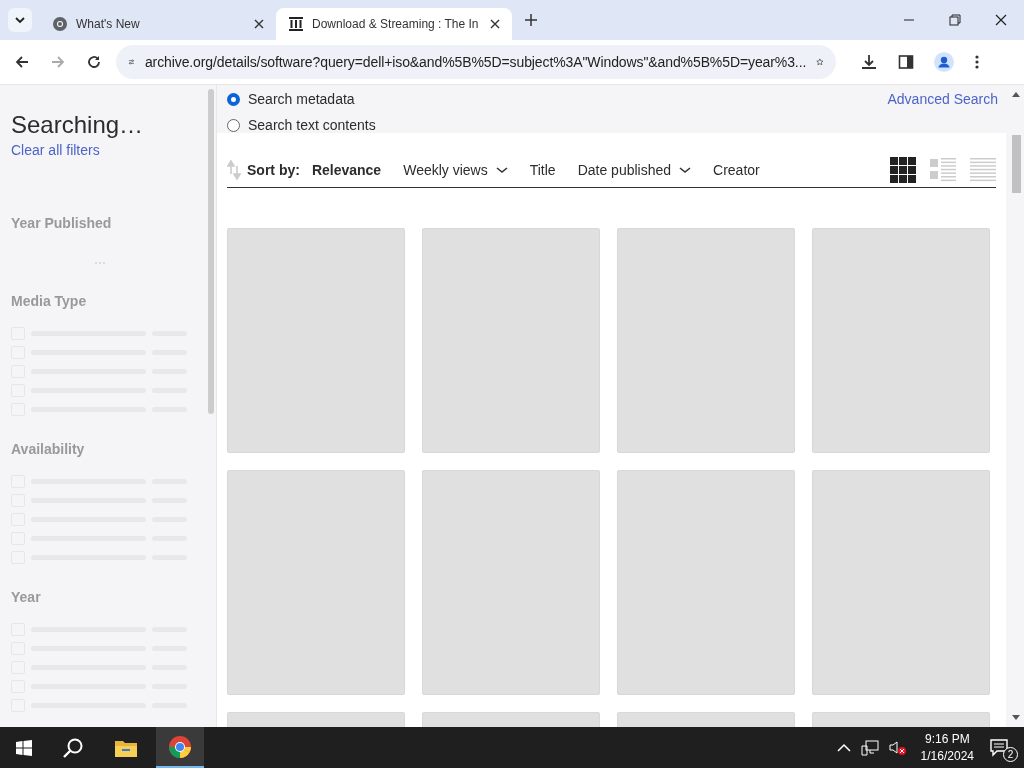 This screenshot has width=1024, height=768. I want to click on facet-title: Media Type, so click(49, 301).